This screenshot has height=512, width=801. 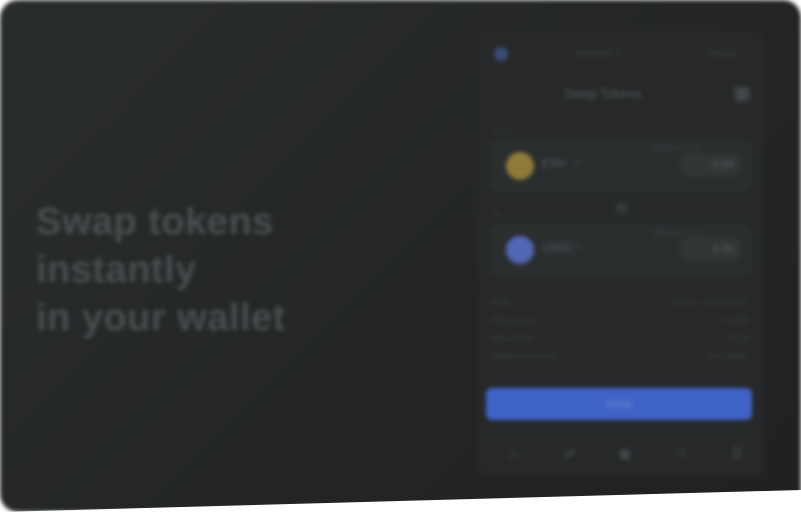 I want to click on detail-key: Network fee, so click(x=513, y=338).